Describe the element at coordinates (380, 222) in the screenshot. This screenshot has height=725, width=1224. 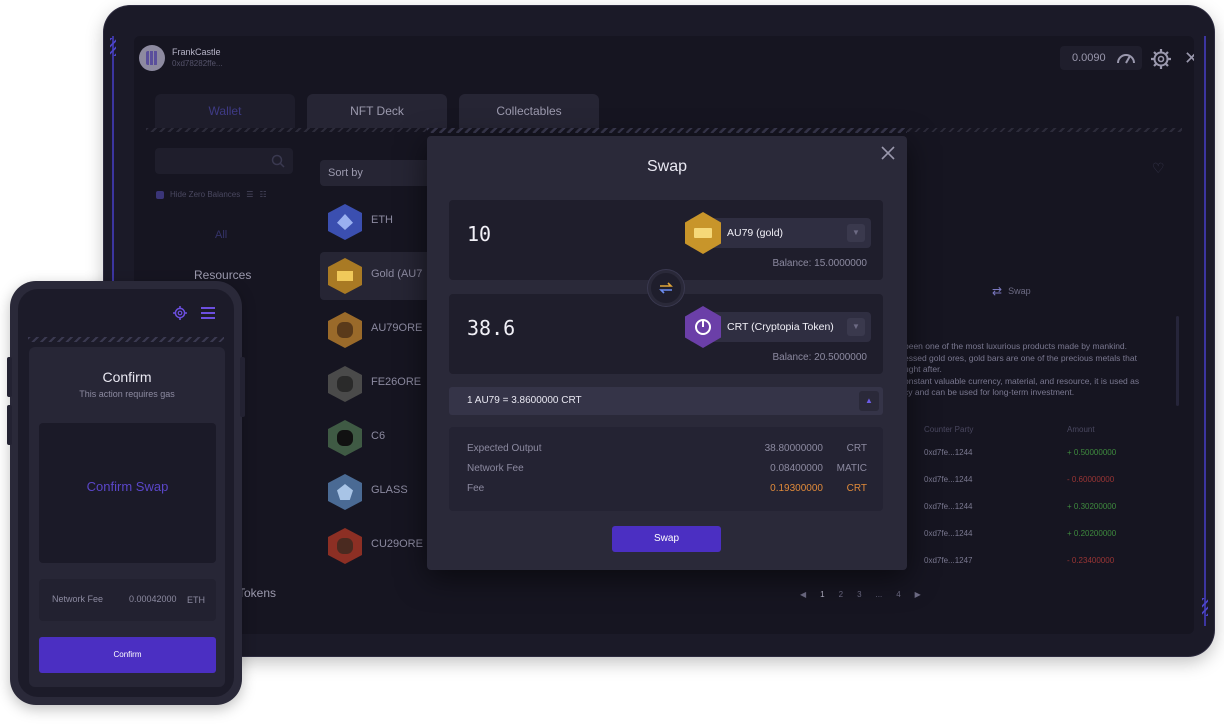
I see `resource-item-eth: ETH` at that location.